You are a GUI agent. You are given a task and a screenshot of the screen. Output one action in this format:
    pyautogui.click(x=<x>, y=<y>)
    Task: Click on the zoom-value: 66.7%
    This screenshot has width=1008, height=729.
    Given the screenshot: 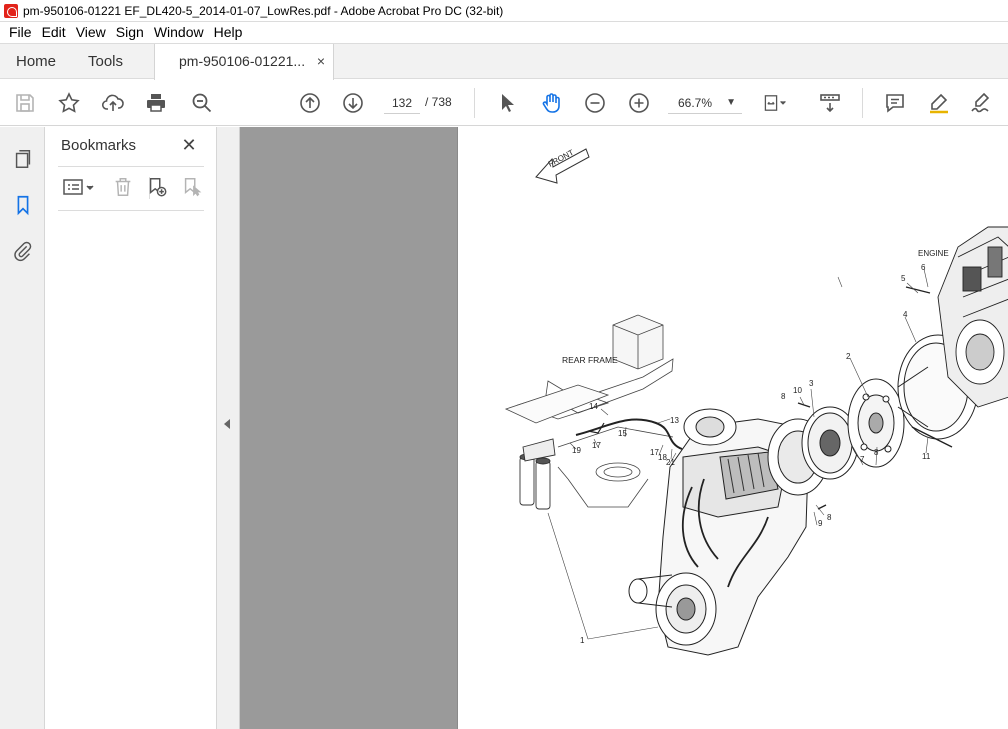 What is the action you would take?
    pyautogui.click(x=695, y=103)
    